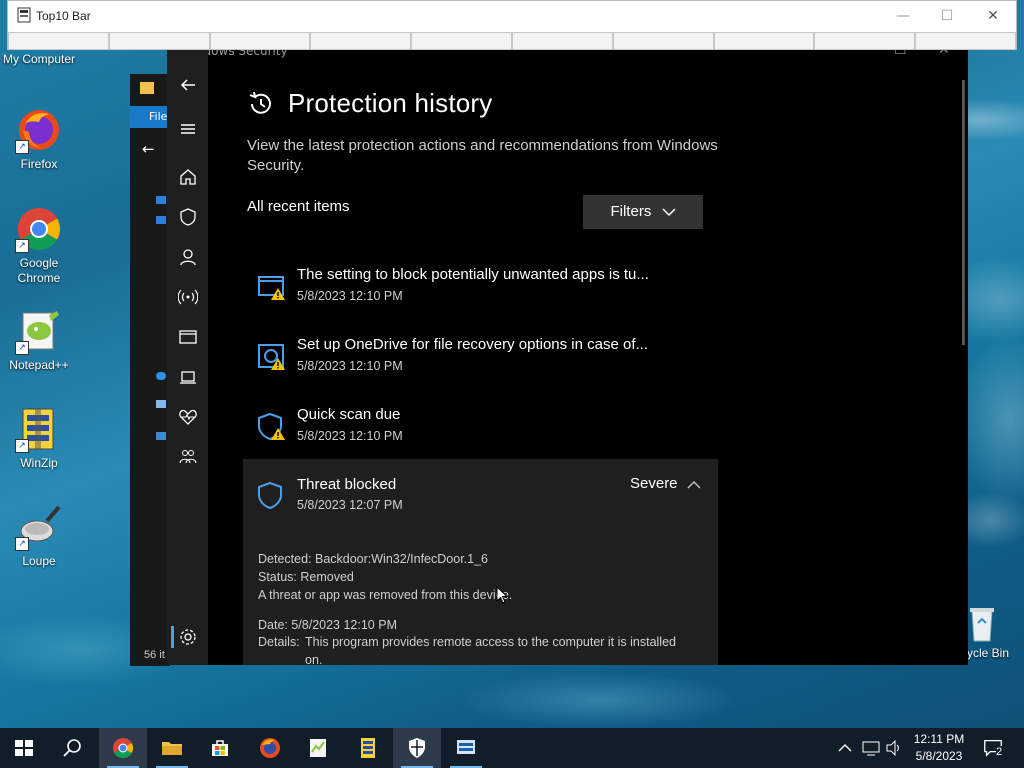 This screenshot has height=768, width=1024. What do you see at coordinates (272, 427) in the screenshot?
I see `shield-warning-icon` at bounding box center [272, 427].